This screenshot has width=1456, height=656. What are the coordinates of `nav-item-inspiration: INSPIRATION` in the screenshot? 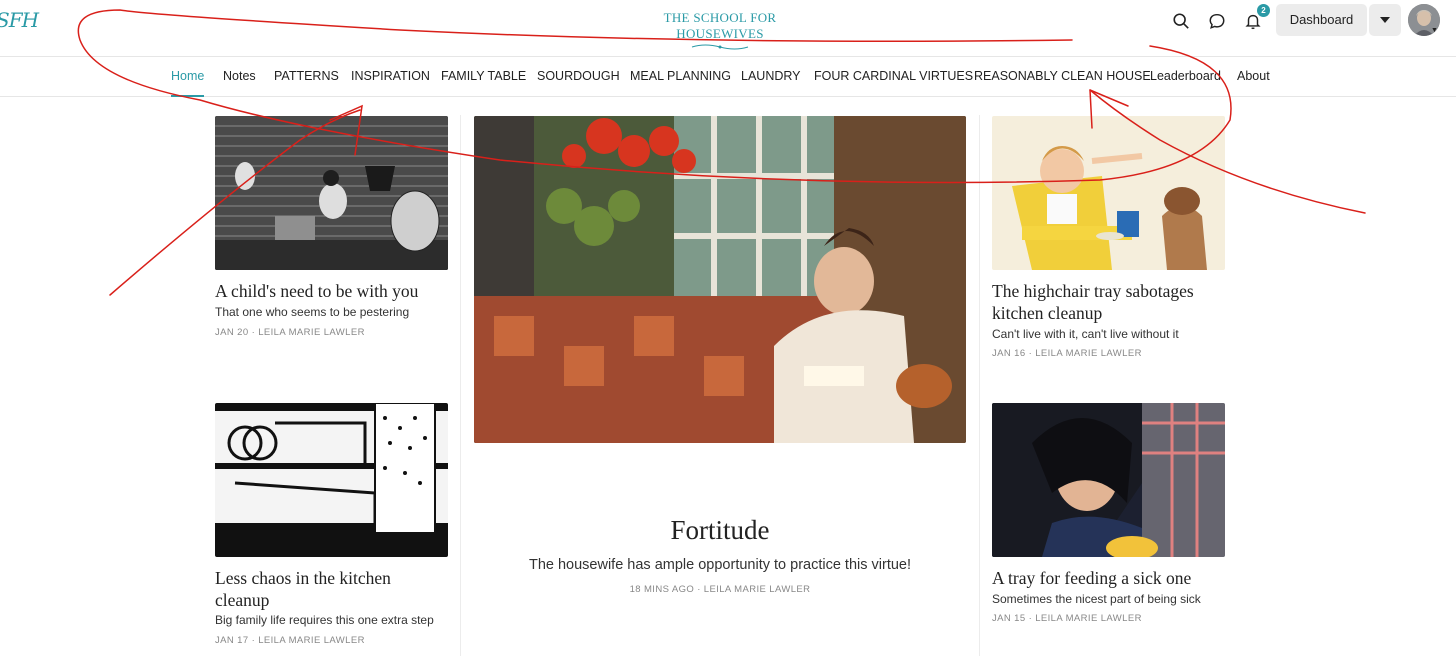 It's located at (390, 77).